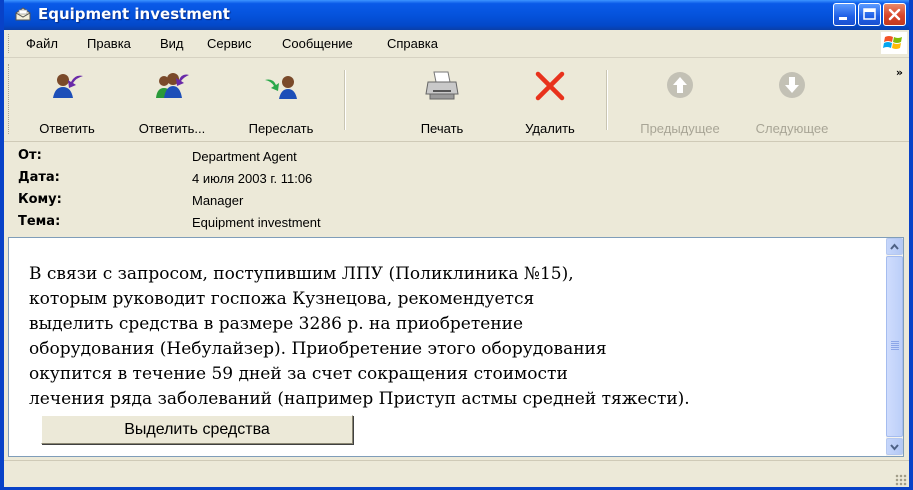 The height and width of the screenshot is (490, 913). Describe the element at coordinates (10, 43) in the screenshot. I see `menu-grip` at that location.